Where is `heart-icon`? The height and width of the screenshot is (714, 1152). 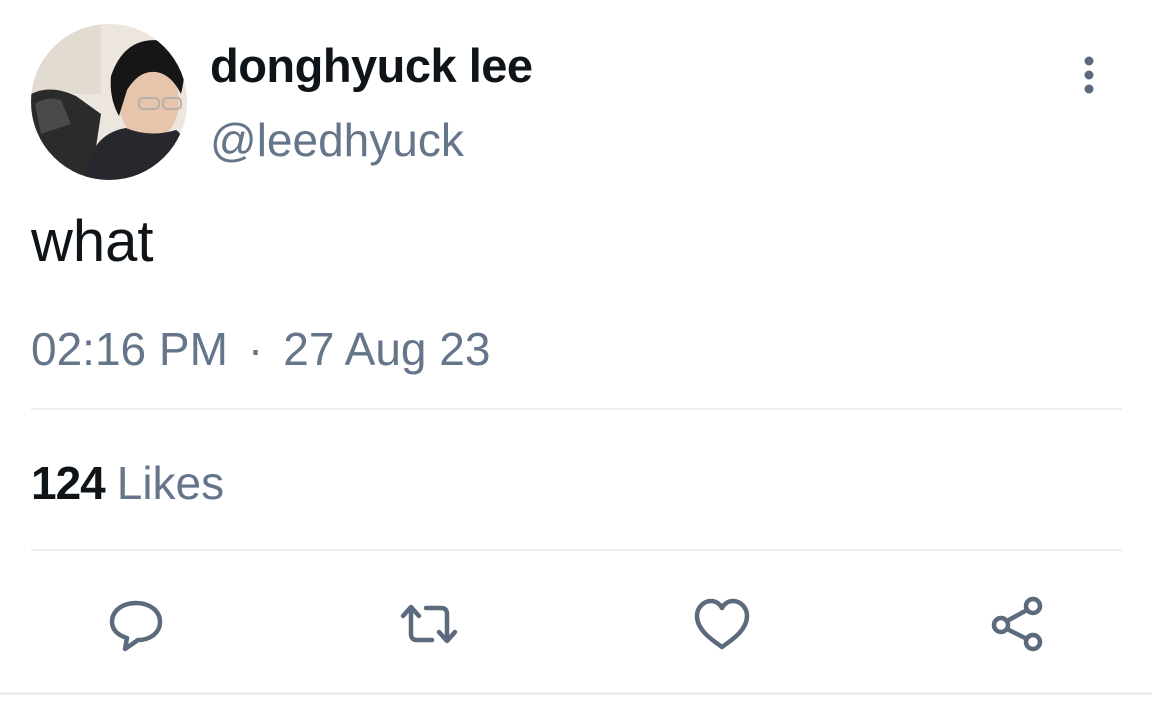
heart-icon is located at coordinates (722, 624).